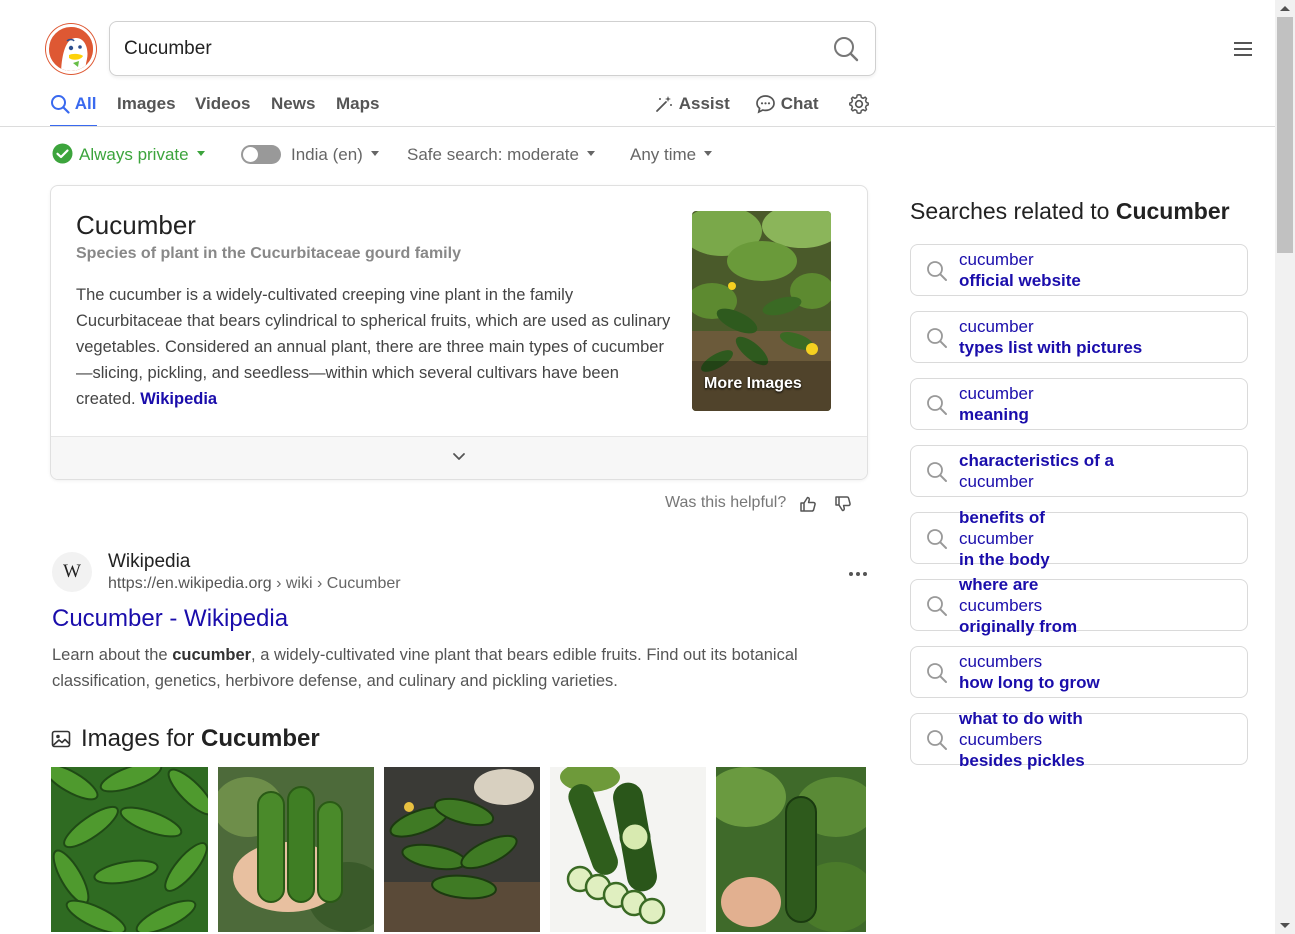 This screenshot has width=1295, height=934. I want to click on cucumber-pile-photo, so click(129, 849).